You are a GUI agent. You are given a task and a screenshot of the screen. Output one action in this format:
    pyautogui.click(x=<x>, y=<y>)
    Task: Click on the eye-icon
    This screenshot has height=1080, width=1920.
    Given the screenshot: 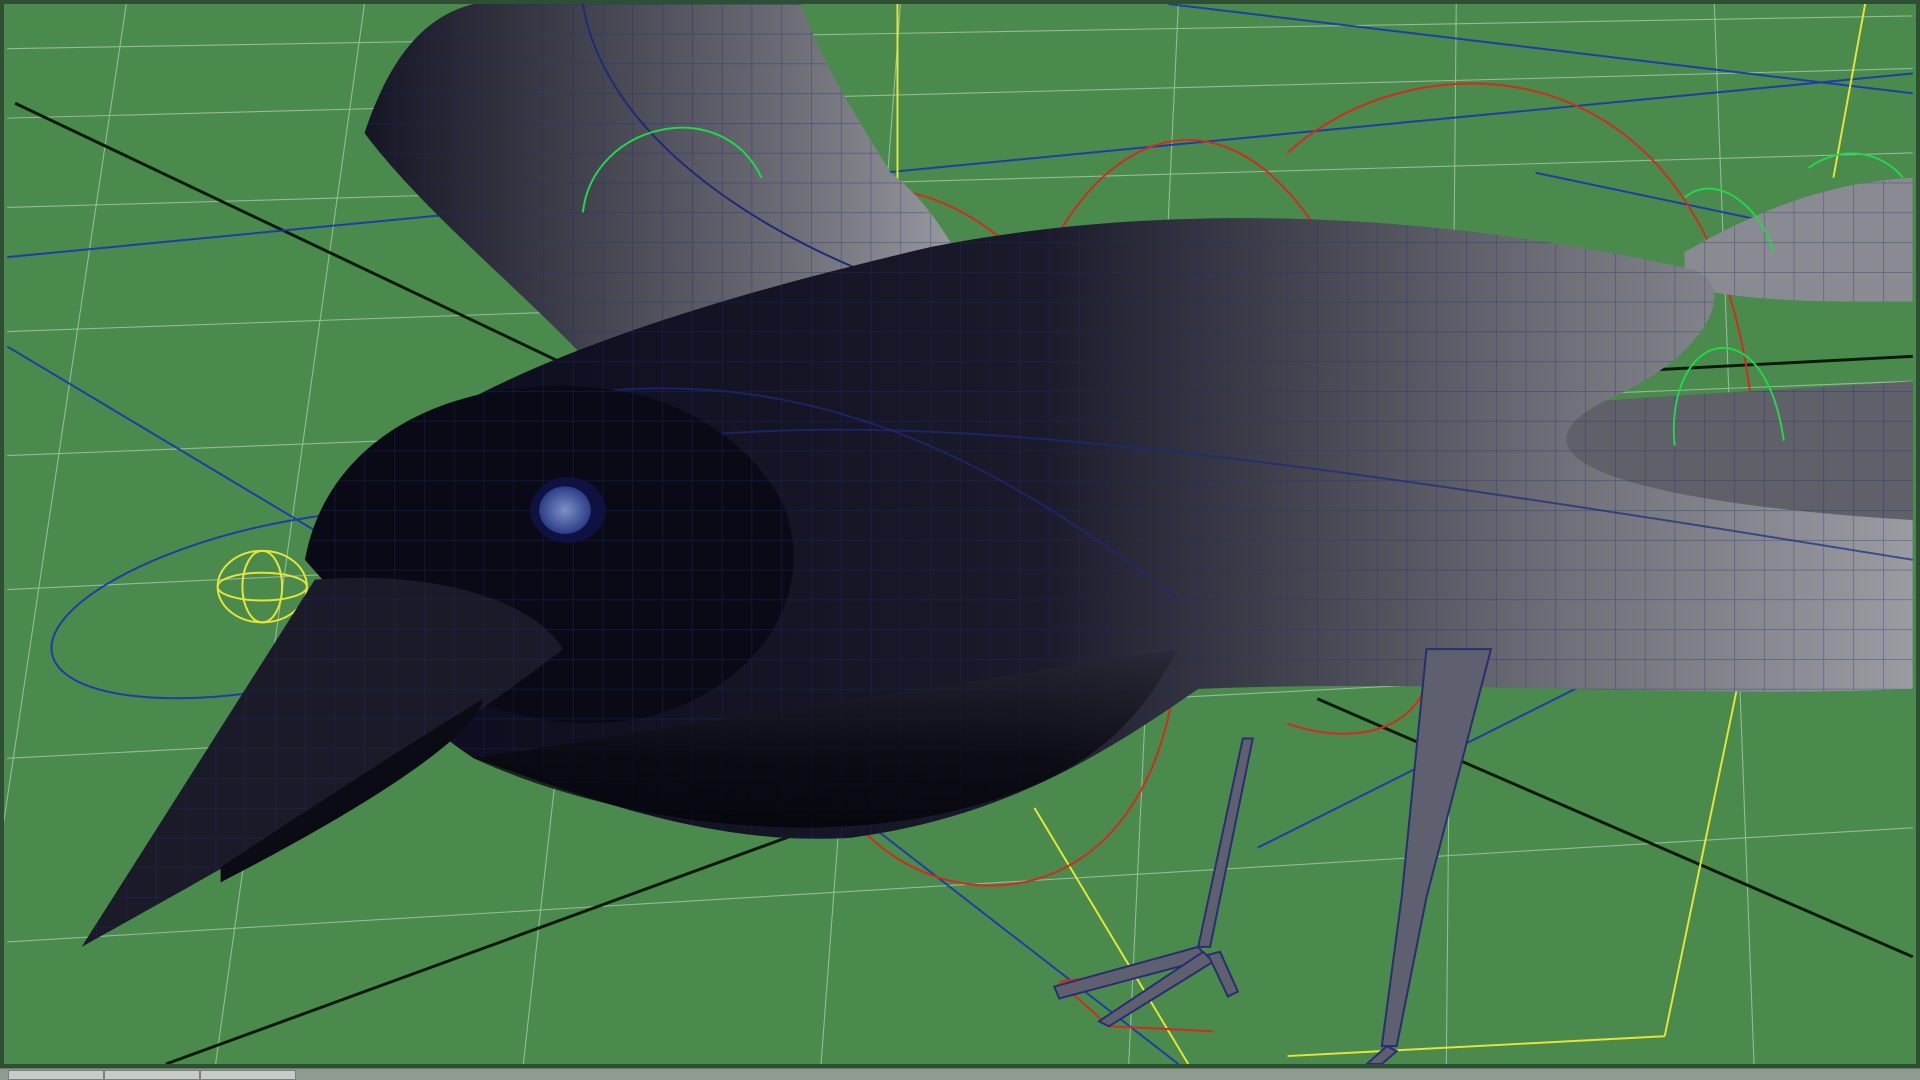 What is the action you would take?
    pyautogui.click(x=565, y=510)
    